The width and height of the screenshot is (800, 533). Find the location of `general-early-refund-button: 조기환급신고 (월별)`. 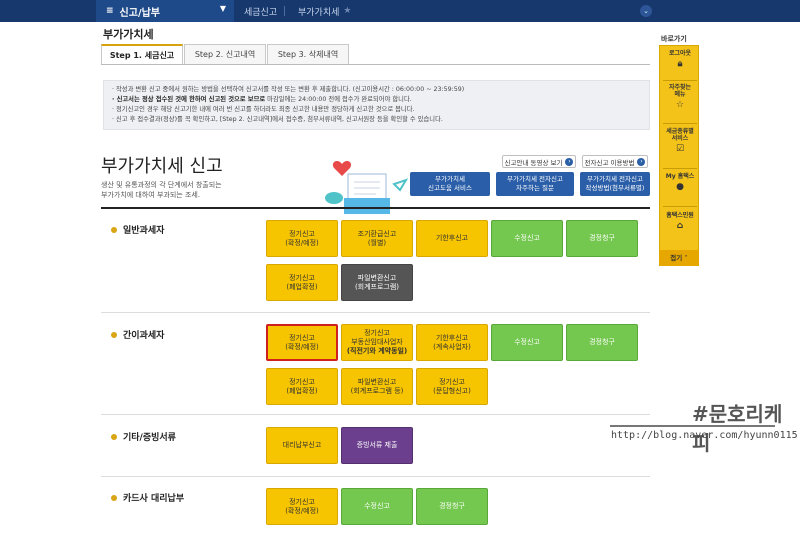

general-early-refund-button: 조기환급신고 (월별) is located at coordinates (377, 238).